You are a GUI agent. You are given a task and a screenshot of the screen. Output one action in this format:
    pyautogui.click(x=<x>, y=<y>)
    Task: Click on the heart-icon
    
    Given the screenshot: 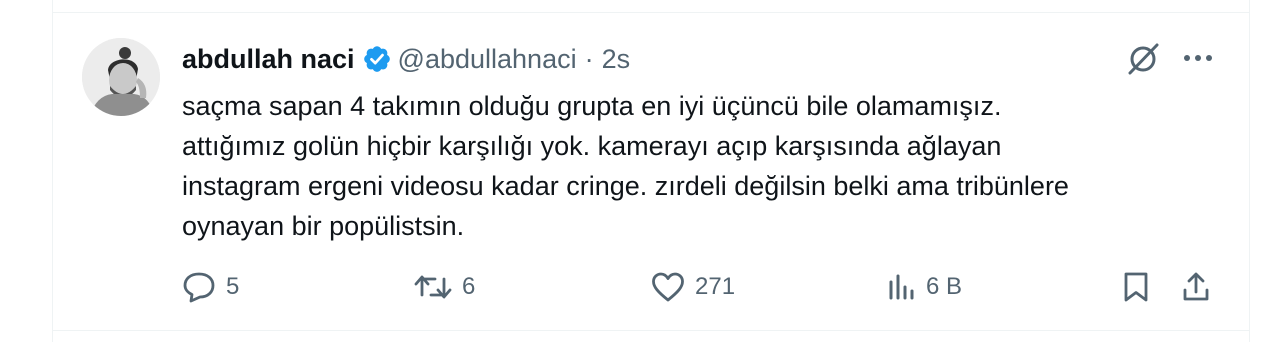 What is the action you would take?
    pyautogui.click(x=668, y=287)
    